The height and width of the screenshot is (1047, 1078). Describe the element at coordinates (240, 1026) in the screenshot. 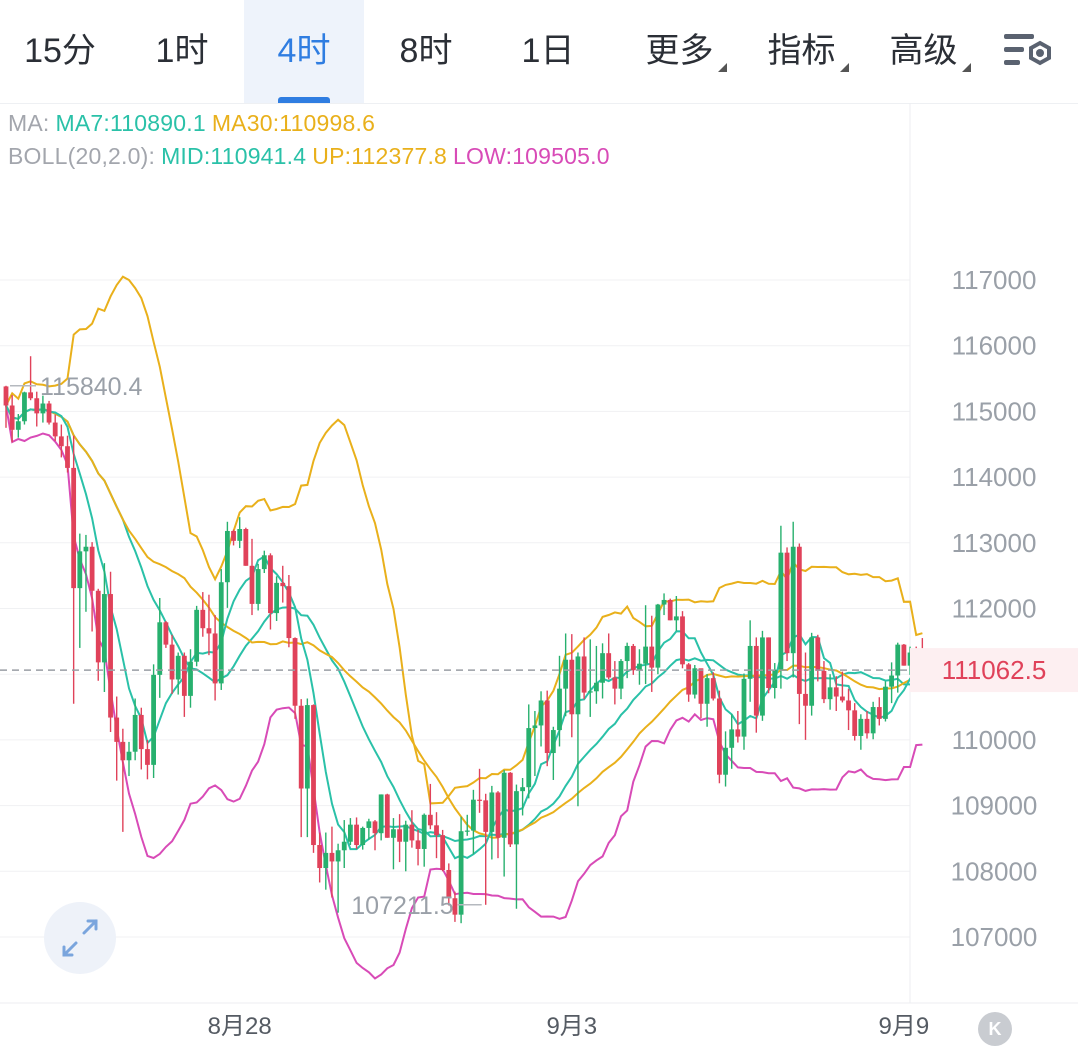

I see `x-tick-label: 8月28` at that location.